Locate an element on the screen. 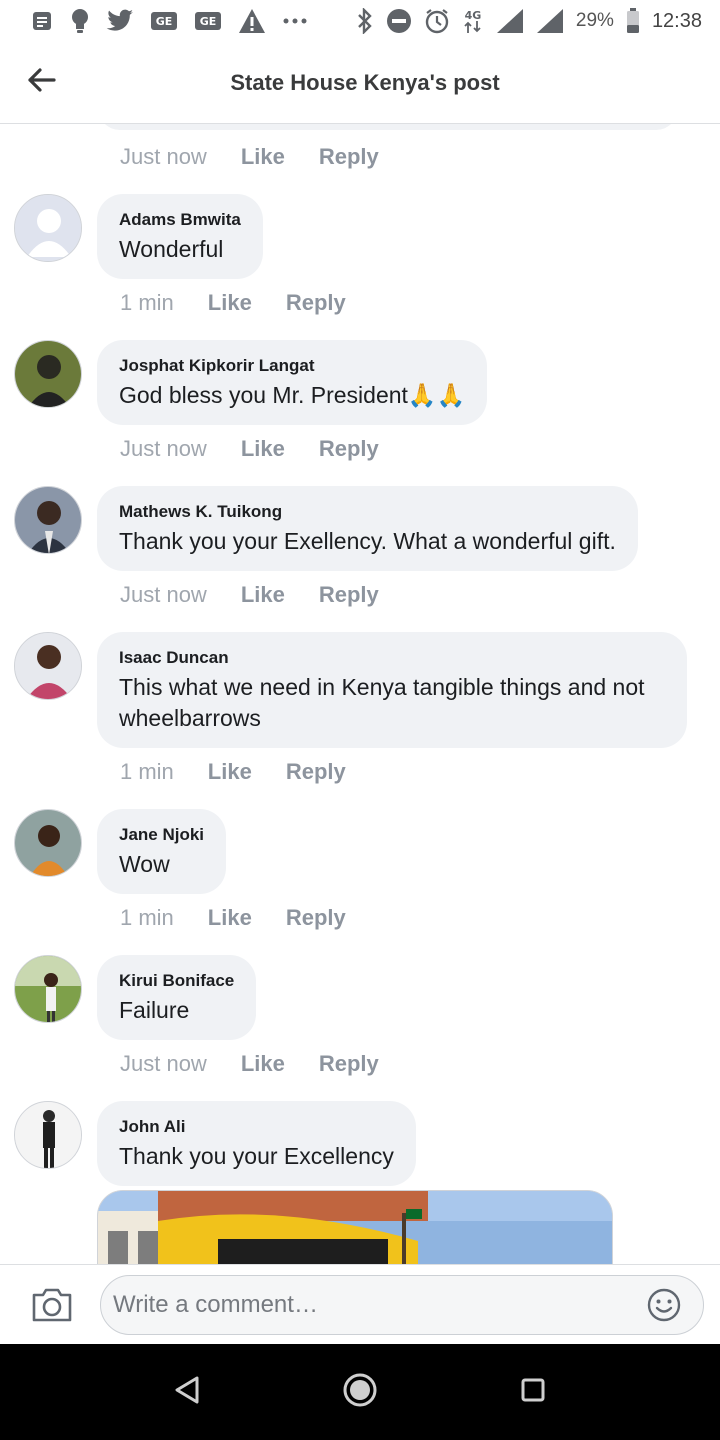 This screenshot has height=1440, width=720. twitter-icon is located at coordinates (120, 21).